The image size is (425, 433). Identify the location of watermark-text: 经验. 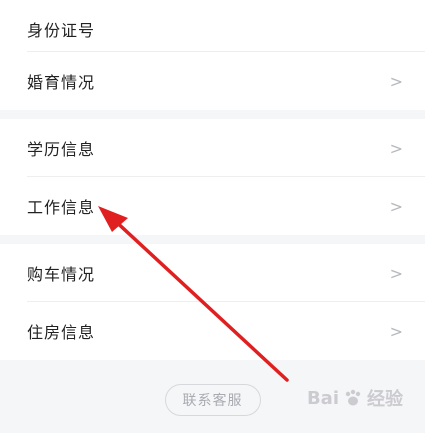
(385, 399).